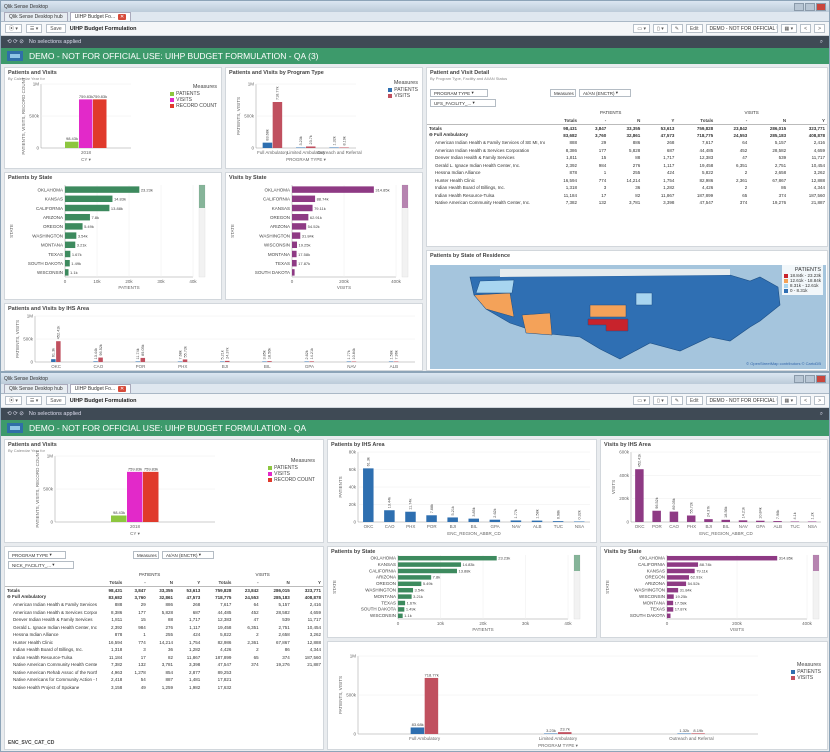 This screenshot has height=752, width=830. What do you see at coordinates (676, 400) in the screenshot?
I see `edit-pencil-icon: ✎` at bounding box center [676, 400].